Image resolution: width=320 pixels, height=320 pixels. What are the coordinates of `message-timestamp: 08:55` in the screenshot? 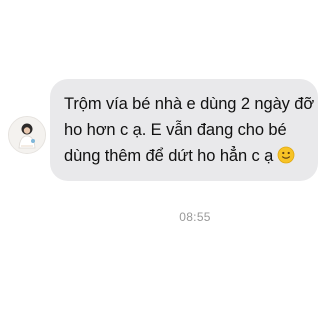 It's located at (195, 217).